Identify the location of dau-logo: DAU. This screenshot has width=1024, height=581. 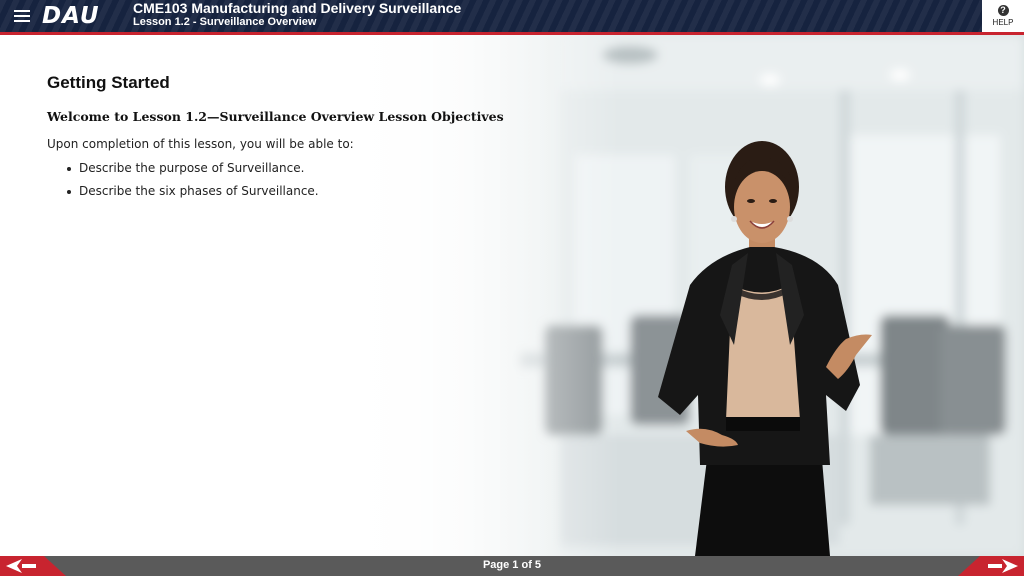
(71, 16).